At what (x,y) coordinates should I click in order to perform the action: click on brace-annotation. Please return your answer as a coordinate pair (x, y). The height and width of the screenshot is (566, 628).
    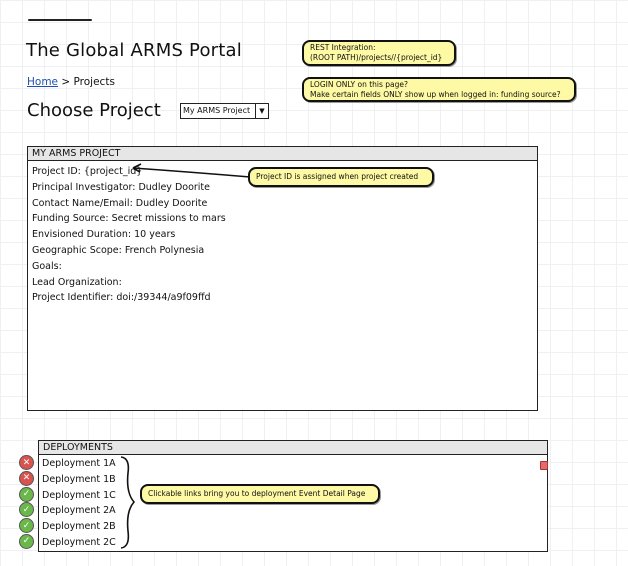
    Looking at the image, I should click on (128, 502).